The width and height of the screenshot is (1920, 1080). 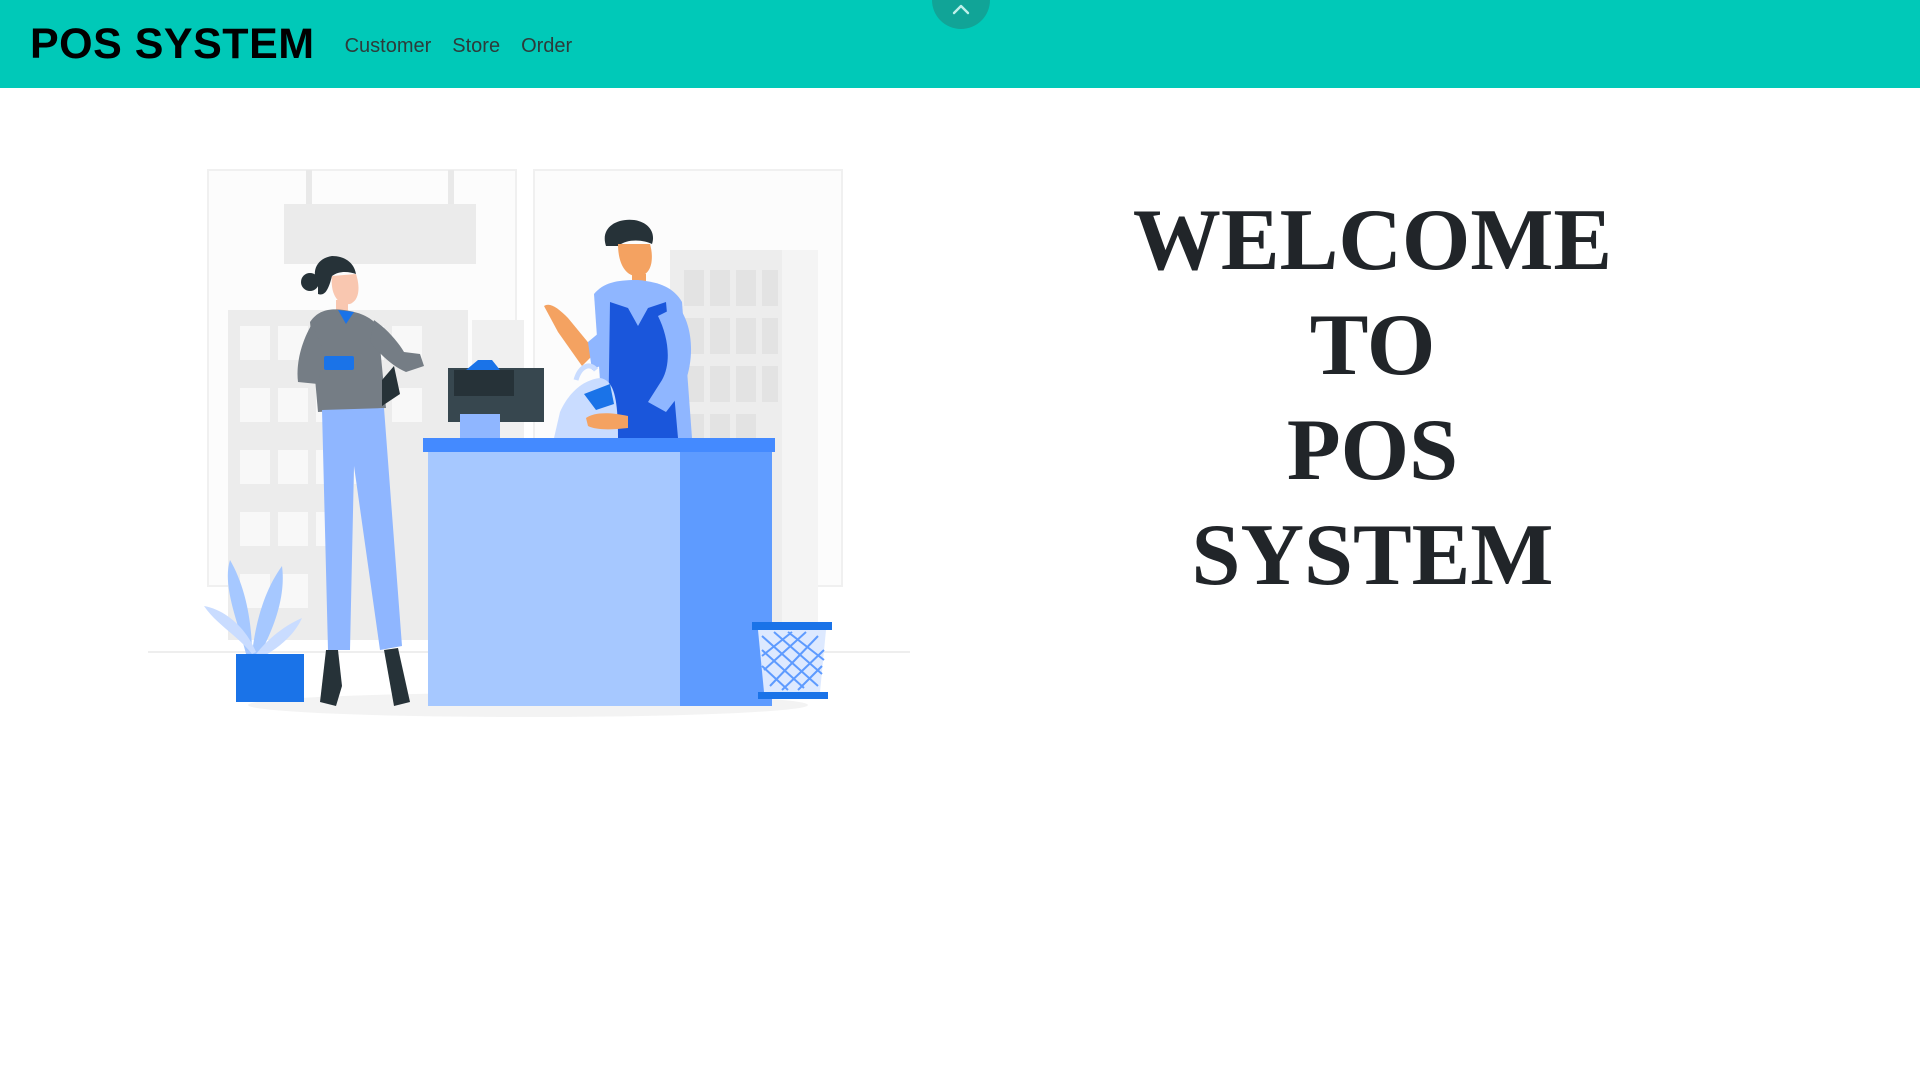 I want to click on store-sign, so click(x=380, y=234).